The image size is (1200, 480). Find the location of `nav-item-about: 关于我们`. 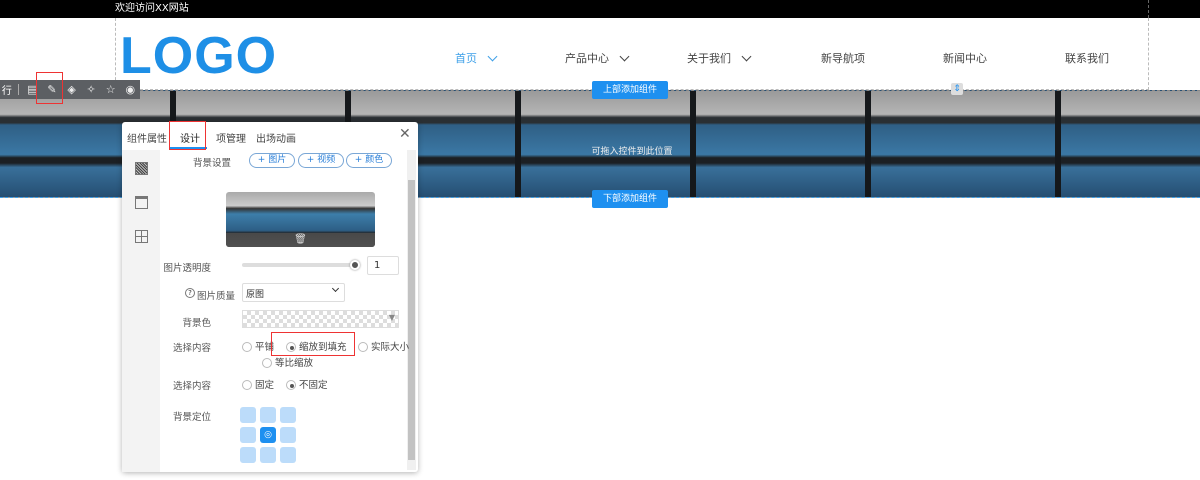

nav-item-about: 关于我们 is located at coordinates (719, 58).